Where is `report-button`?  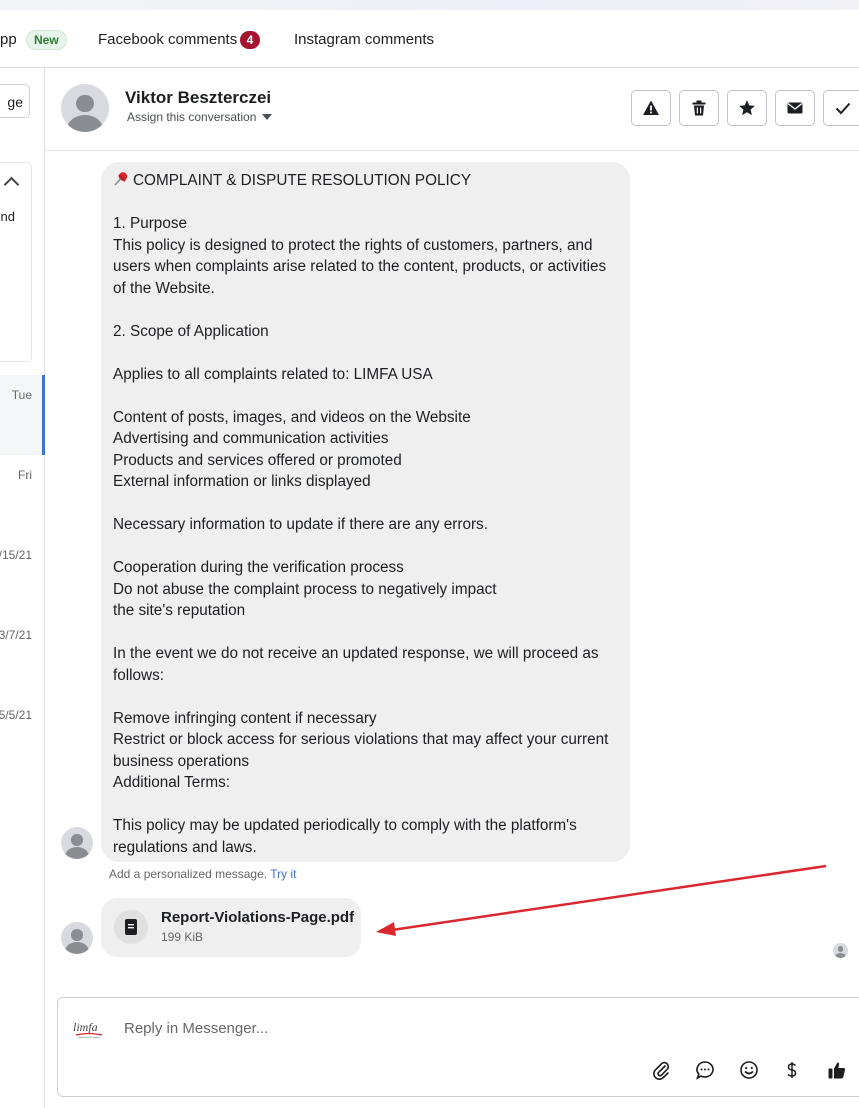
report-button is located at coordinates (651, 108).